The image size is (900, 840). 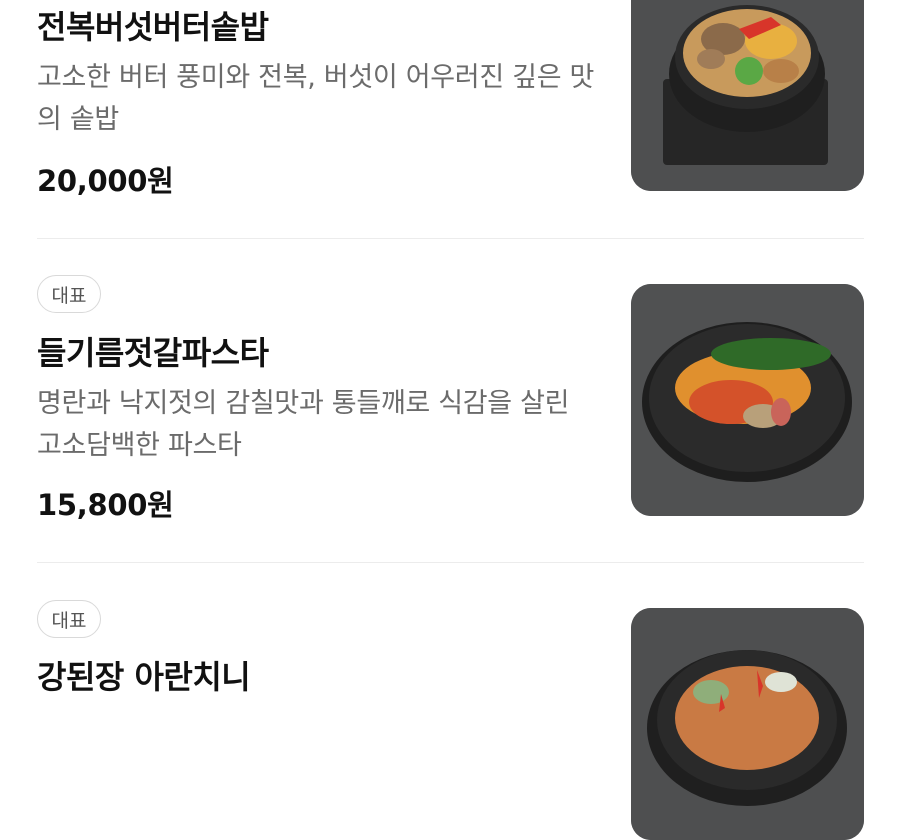 What do you see at coordinates (153, 353) in the screenshot?
I see `menu-item-name: 들기름젓갈파스타` at bounding box center [153, 353].